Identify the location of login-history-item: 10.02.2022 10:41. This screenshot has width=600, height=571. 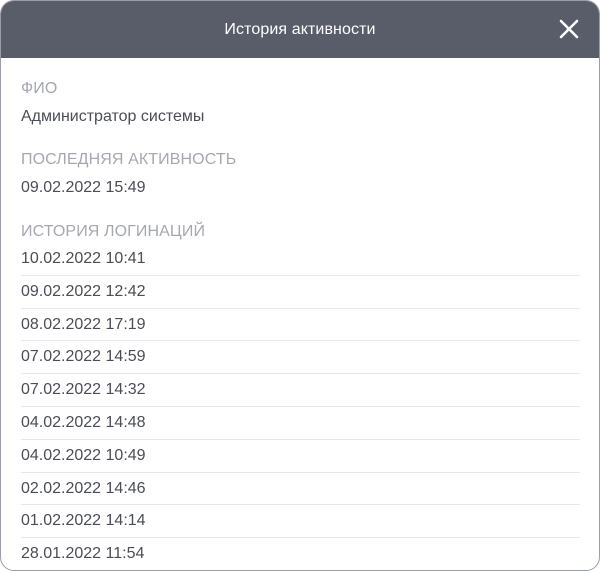
(300, 259).